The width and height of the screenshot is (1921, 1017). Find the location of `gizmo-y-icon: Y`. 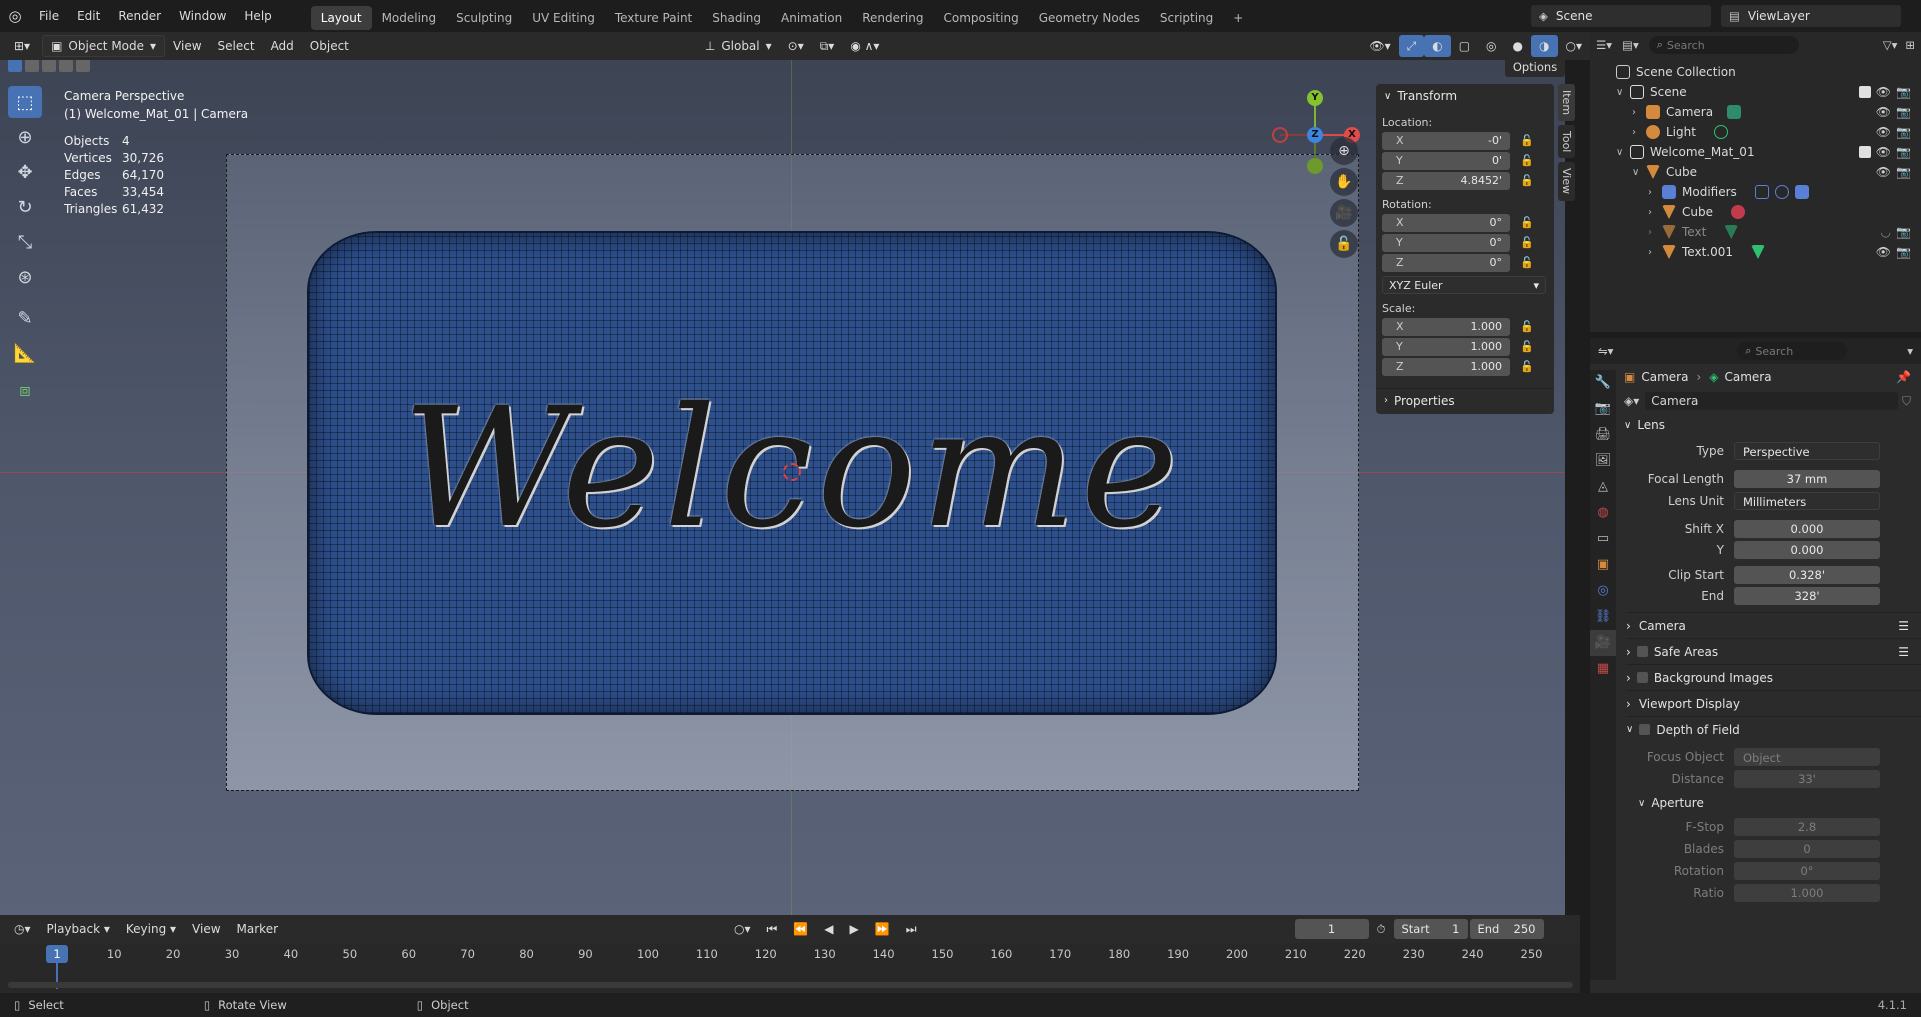

gizmo-y-icon: Y is located at coordinates (1315, 98).